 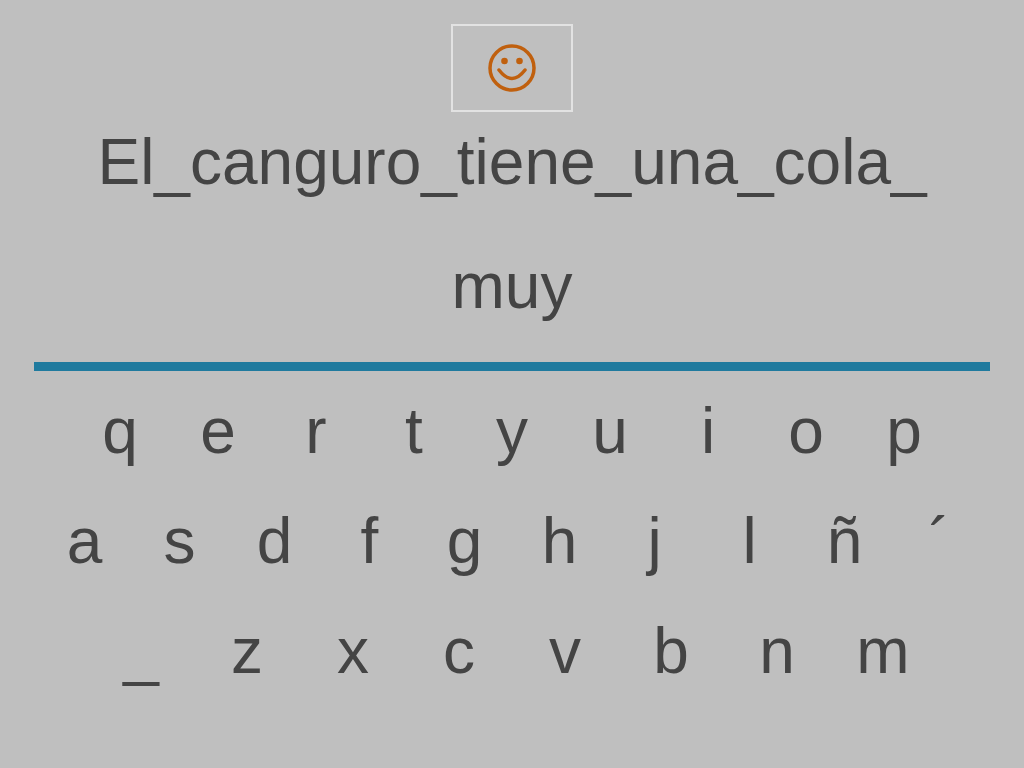 What do you see at coordinates (939, 541) in the screenshot?
I see `letter-key: ´` at bounding box center [939, 541].